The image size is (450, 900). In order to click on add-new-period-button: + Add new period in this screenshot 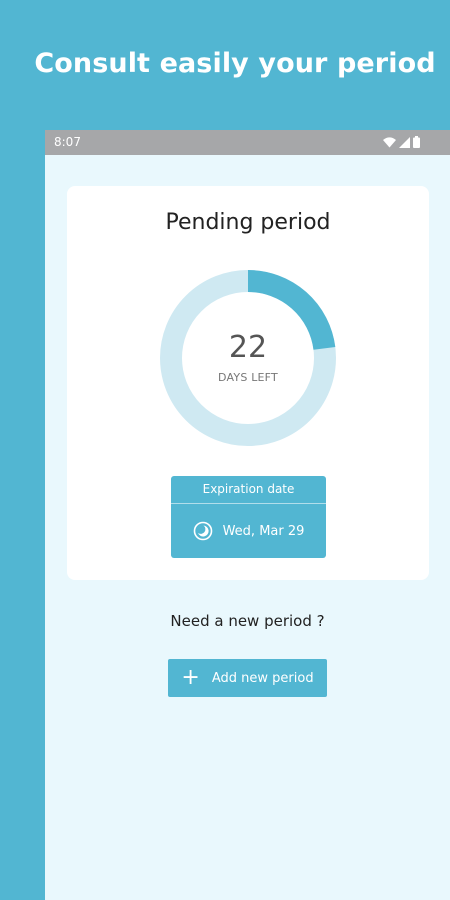, I will do `click(247, 678)`.